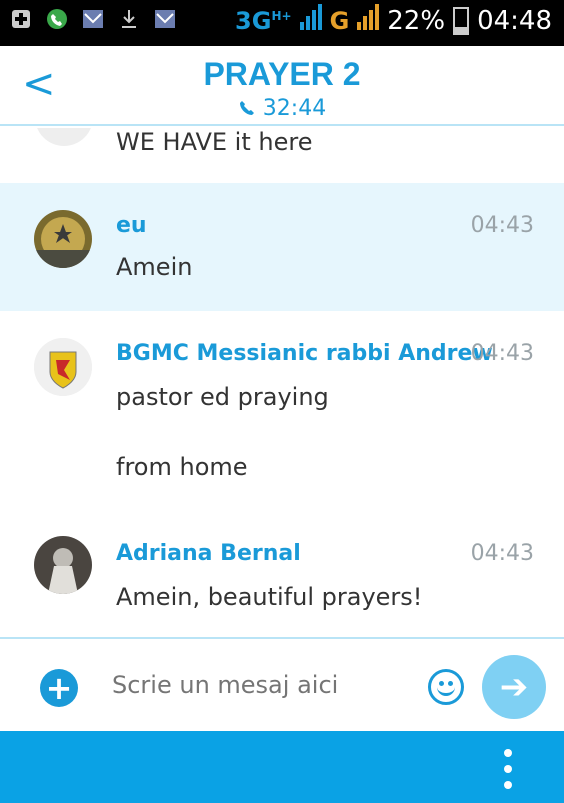 This screenshot has height=803, width=564. What do you see at coordinates (282, 767) in the screenshot?
I see `bottom-bar` at bounding box center [282, 767].